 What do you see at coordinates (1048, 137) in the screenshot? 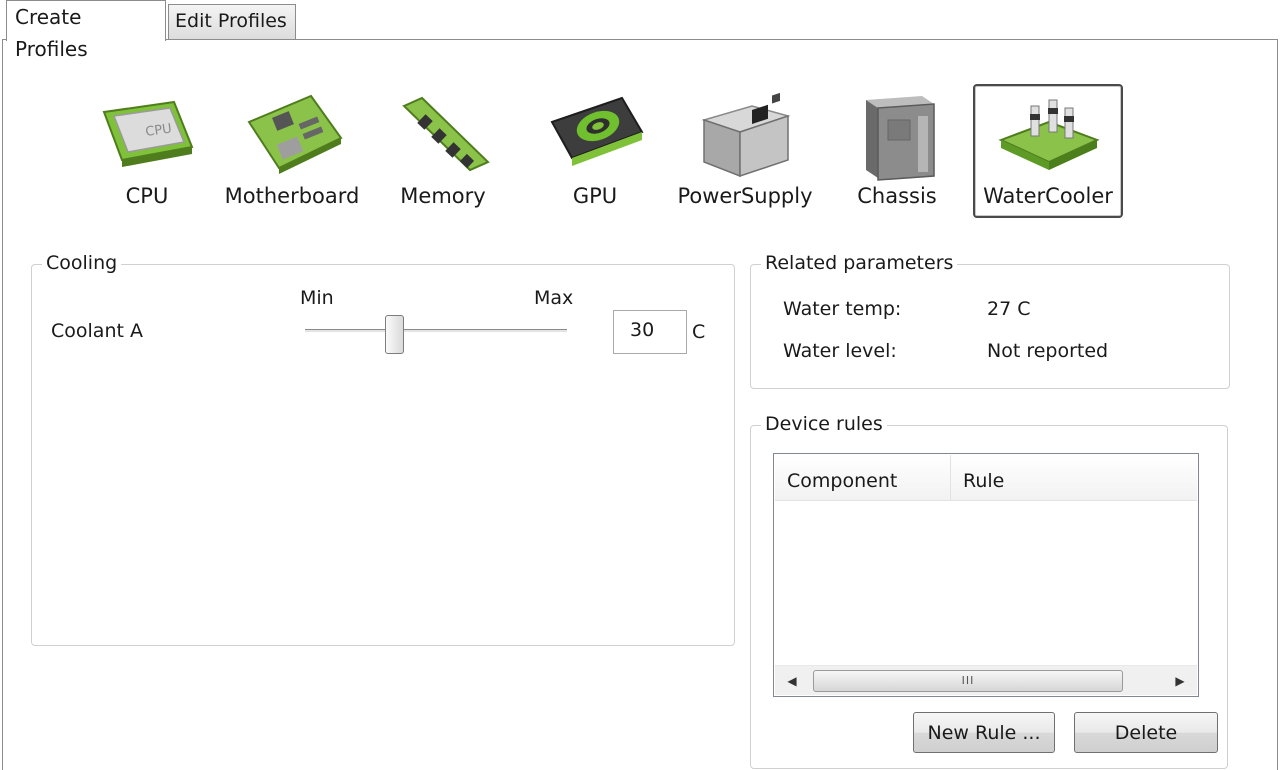
I see `water-cooler-icon` at bounding box center [1048, 137].